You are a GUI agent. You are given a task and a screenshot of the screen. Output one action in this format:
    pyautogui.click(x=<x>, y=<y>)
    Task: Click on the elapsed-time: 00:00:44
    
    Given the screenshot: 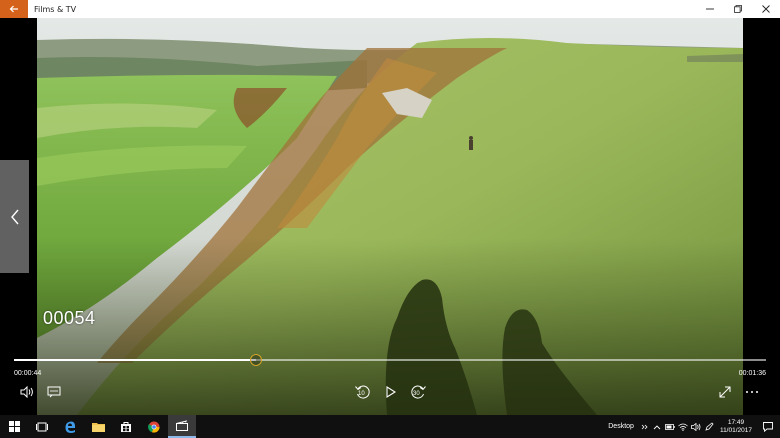 What is the action you would take?
    pyautogui.click(x=28, y=373)
    